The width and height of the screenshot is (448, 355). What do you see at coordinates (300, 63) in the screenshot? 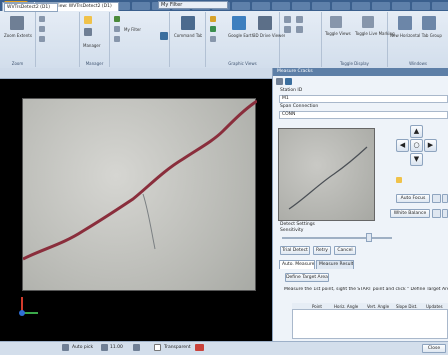
I see `group-label-alignment` at bounding box center [300, 63].